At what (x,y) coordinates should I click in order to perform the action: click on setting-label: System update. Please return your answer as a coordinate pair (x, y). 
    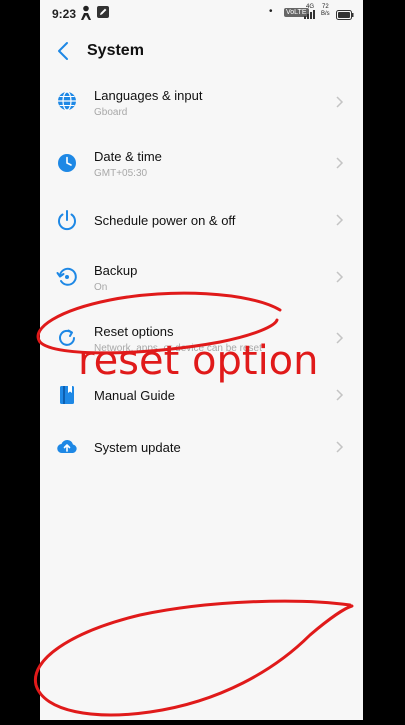
    Looking at the image, I should click on (137, 447).